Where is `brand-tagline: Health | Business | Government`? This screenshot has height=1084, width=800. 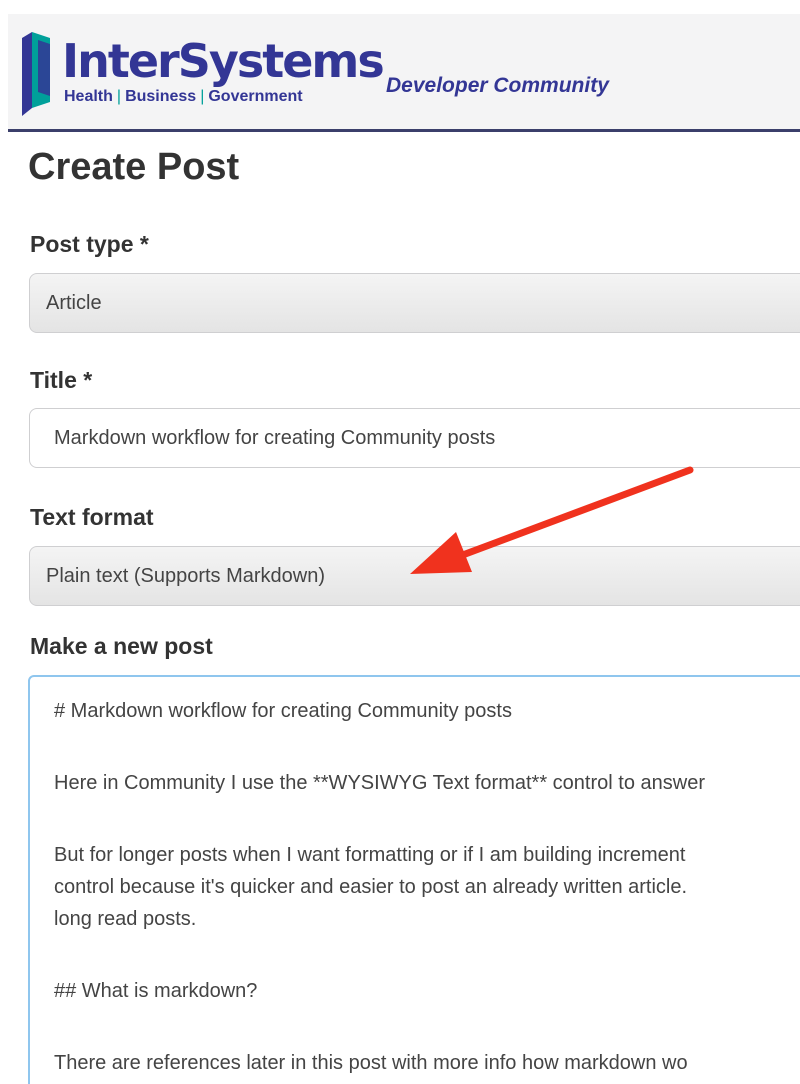 brand-tagline: Health | Business | Government is located at coordinates (183, 97).